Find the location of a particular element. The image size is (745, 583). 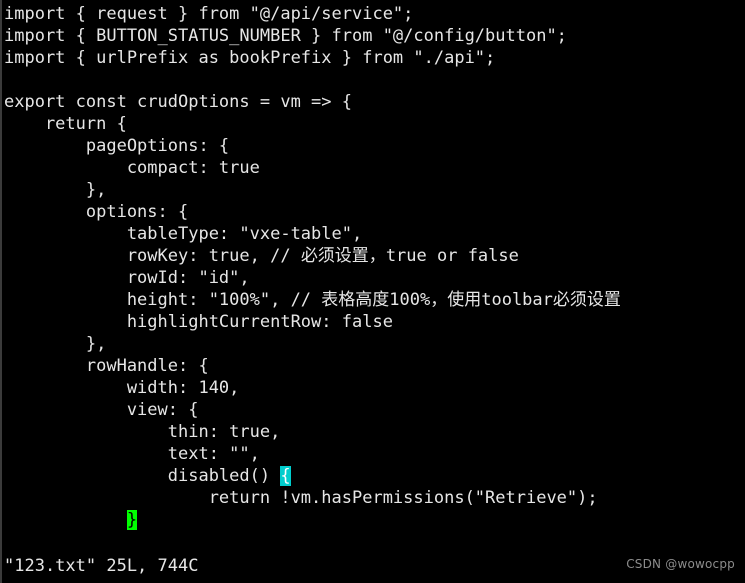

code-line: rowKey: true, // 必须设置，true or false is located at coordinates (374, 256).